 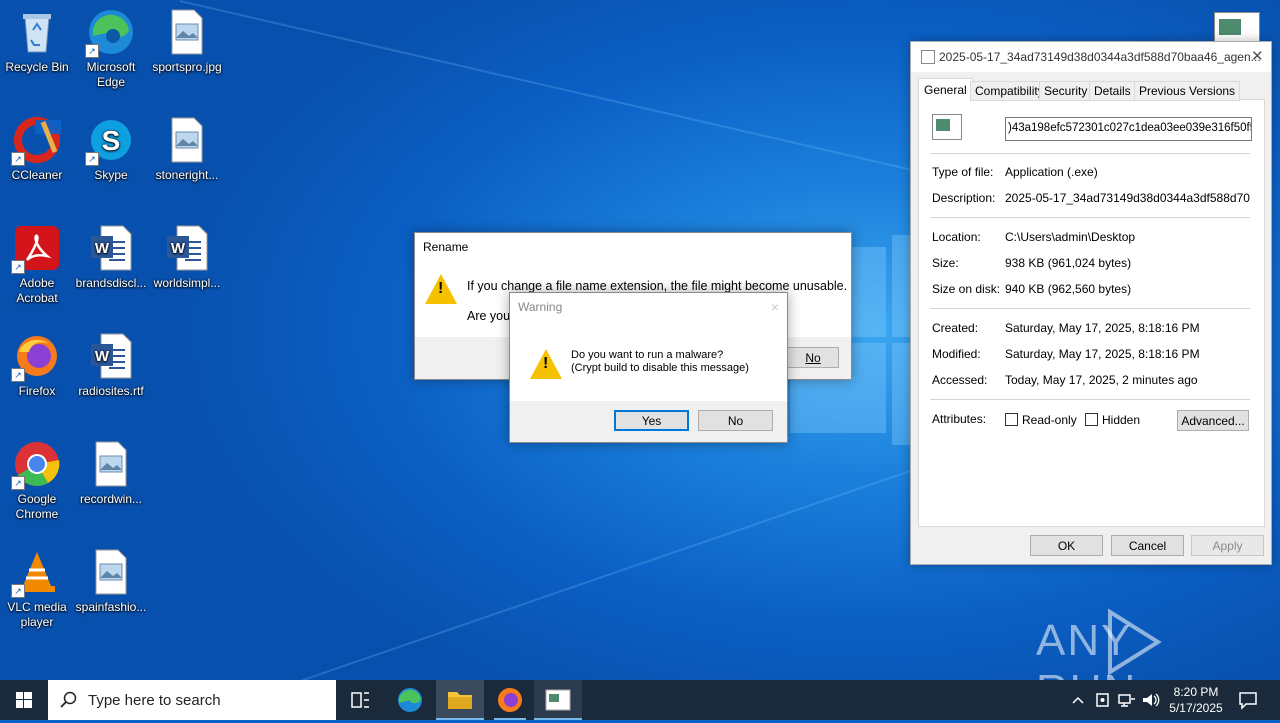 What do you see at coordinates (36, 141) in the screenshot?
I see `ccleaner-icon: ↗` at bounding box center [36, 141].